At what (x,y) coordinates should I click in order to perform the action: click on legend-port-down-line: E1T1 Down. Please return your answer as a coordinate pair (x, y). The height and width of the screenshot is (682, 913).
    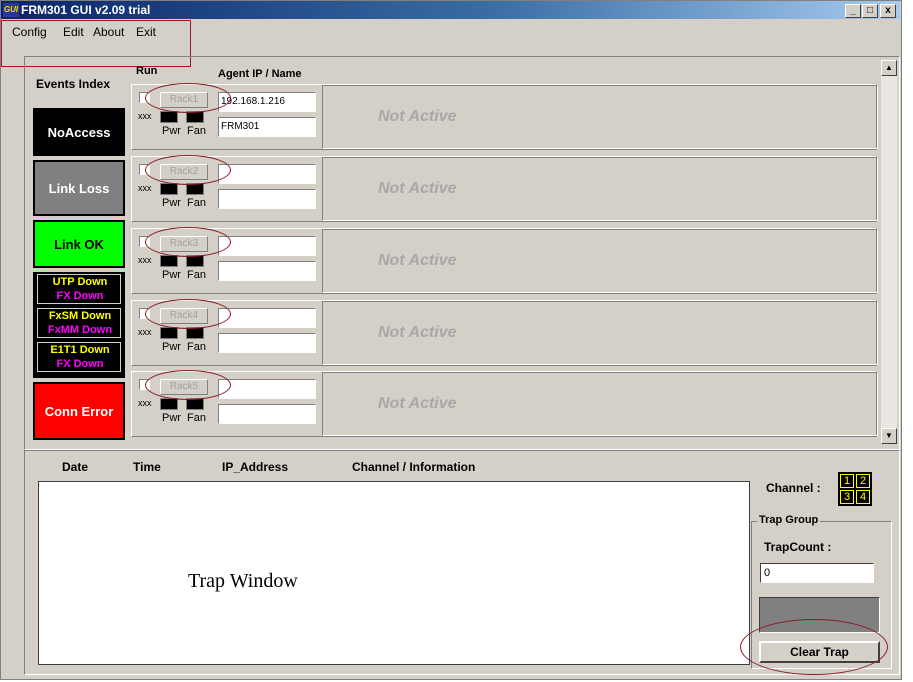
    Looking at the image, I should click on (80, 350).